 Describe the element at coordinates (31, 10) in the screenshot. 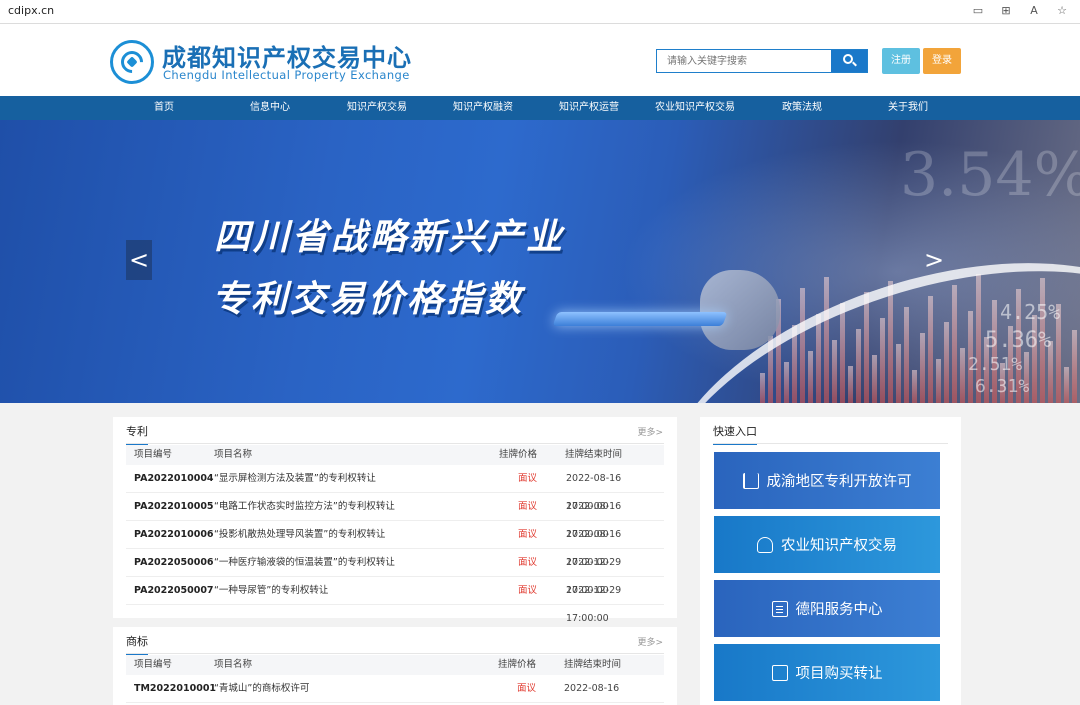

I see `address-bar: cdipx.cn` at that location.